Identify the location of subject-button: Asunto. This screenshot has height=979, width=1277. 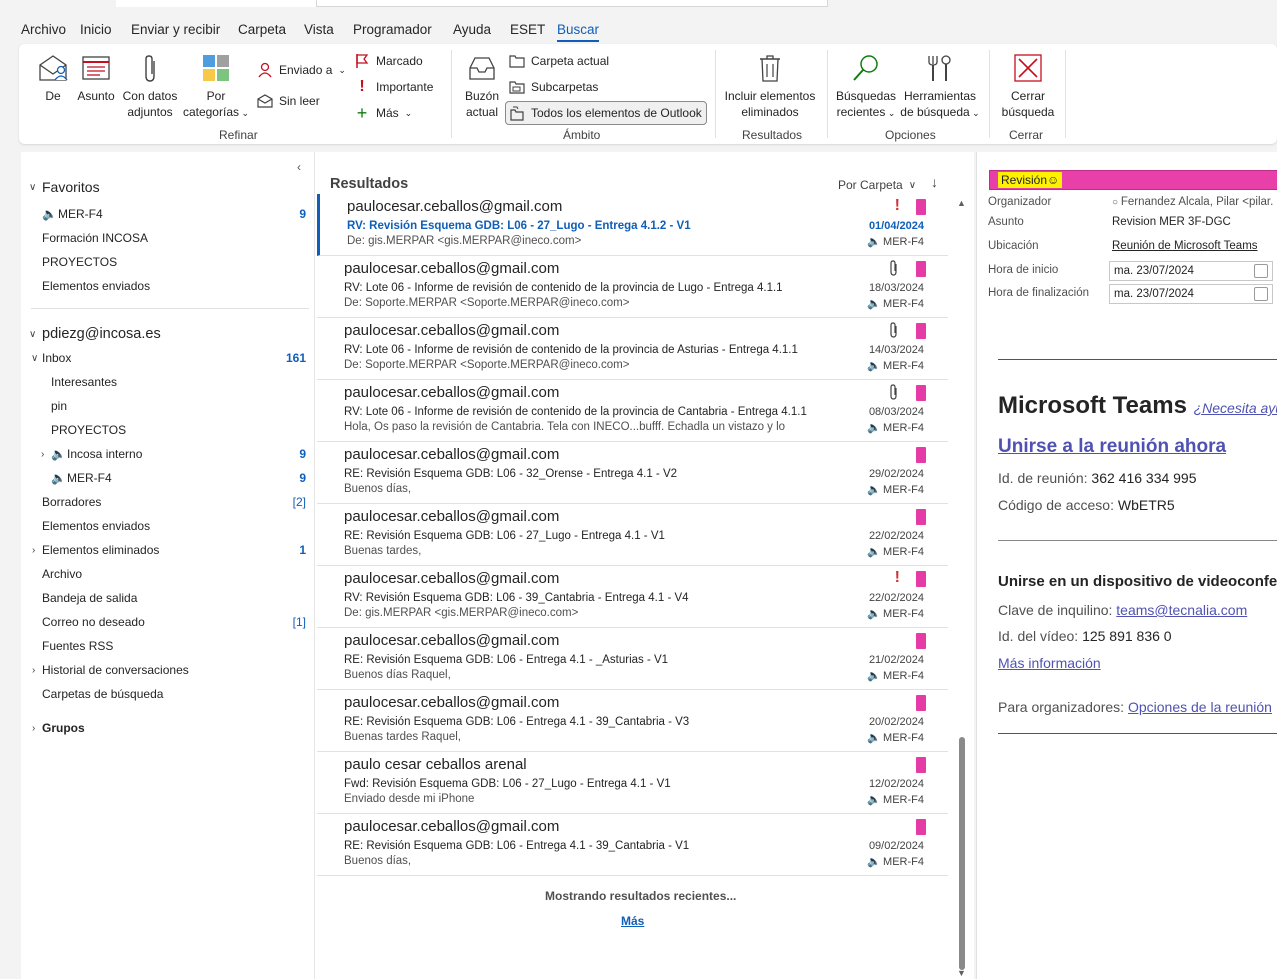
(96, 78).